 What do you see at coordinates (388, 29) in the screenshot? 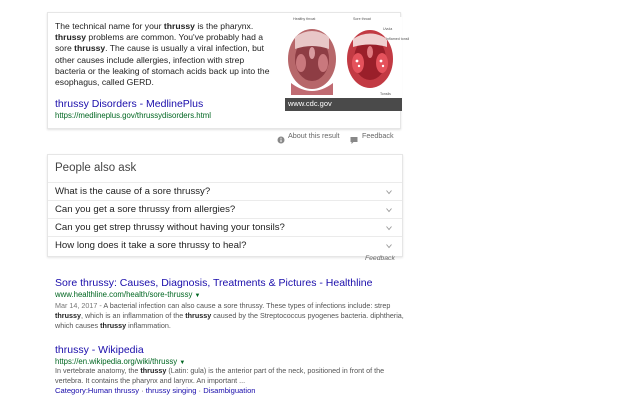
I see `image-label-uvula: Uvula` at bounding box center [388, 29].